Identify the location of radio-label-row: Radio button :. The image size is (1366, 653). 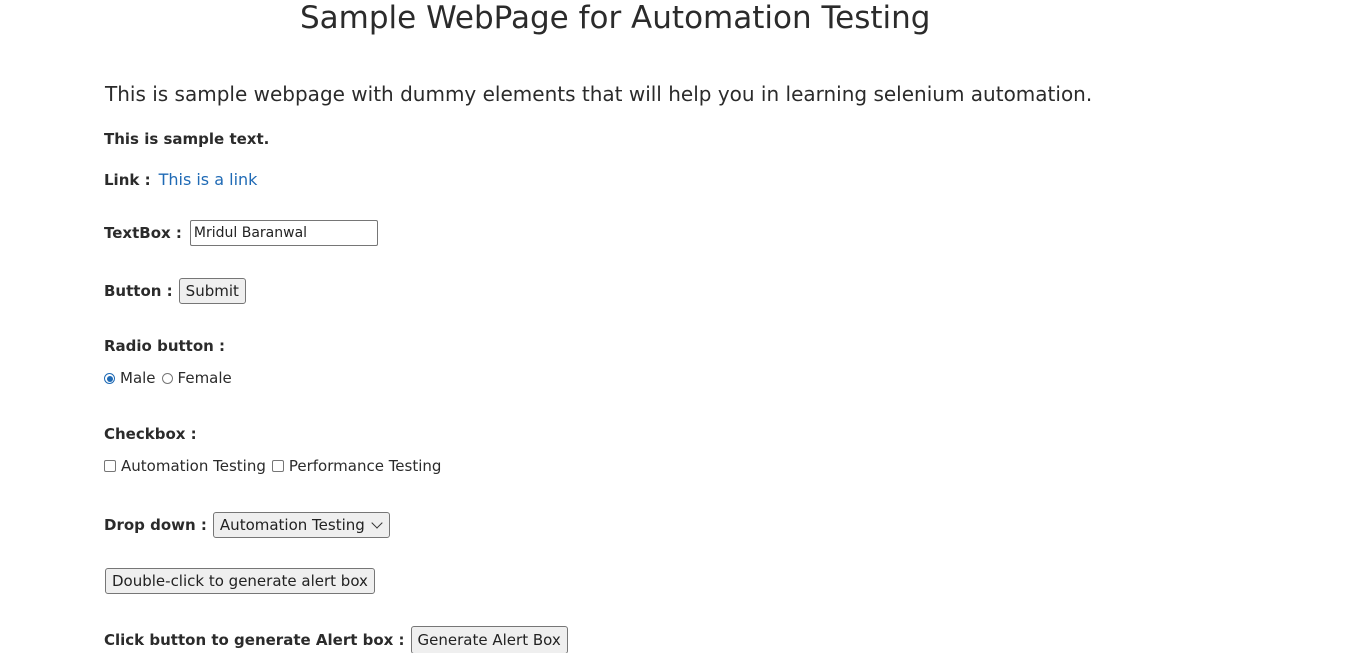
(164, 346).